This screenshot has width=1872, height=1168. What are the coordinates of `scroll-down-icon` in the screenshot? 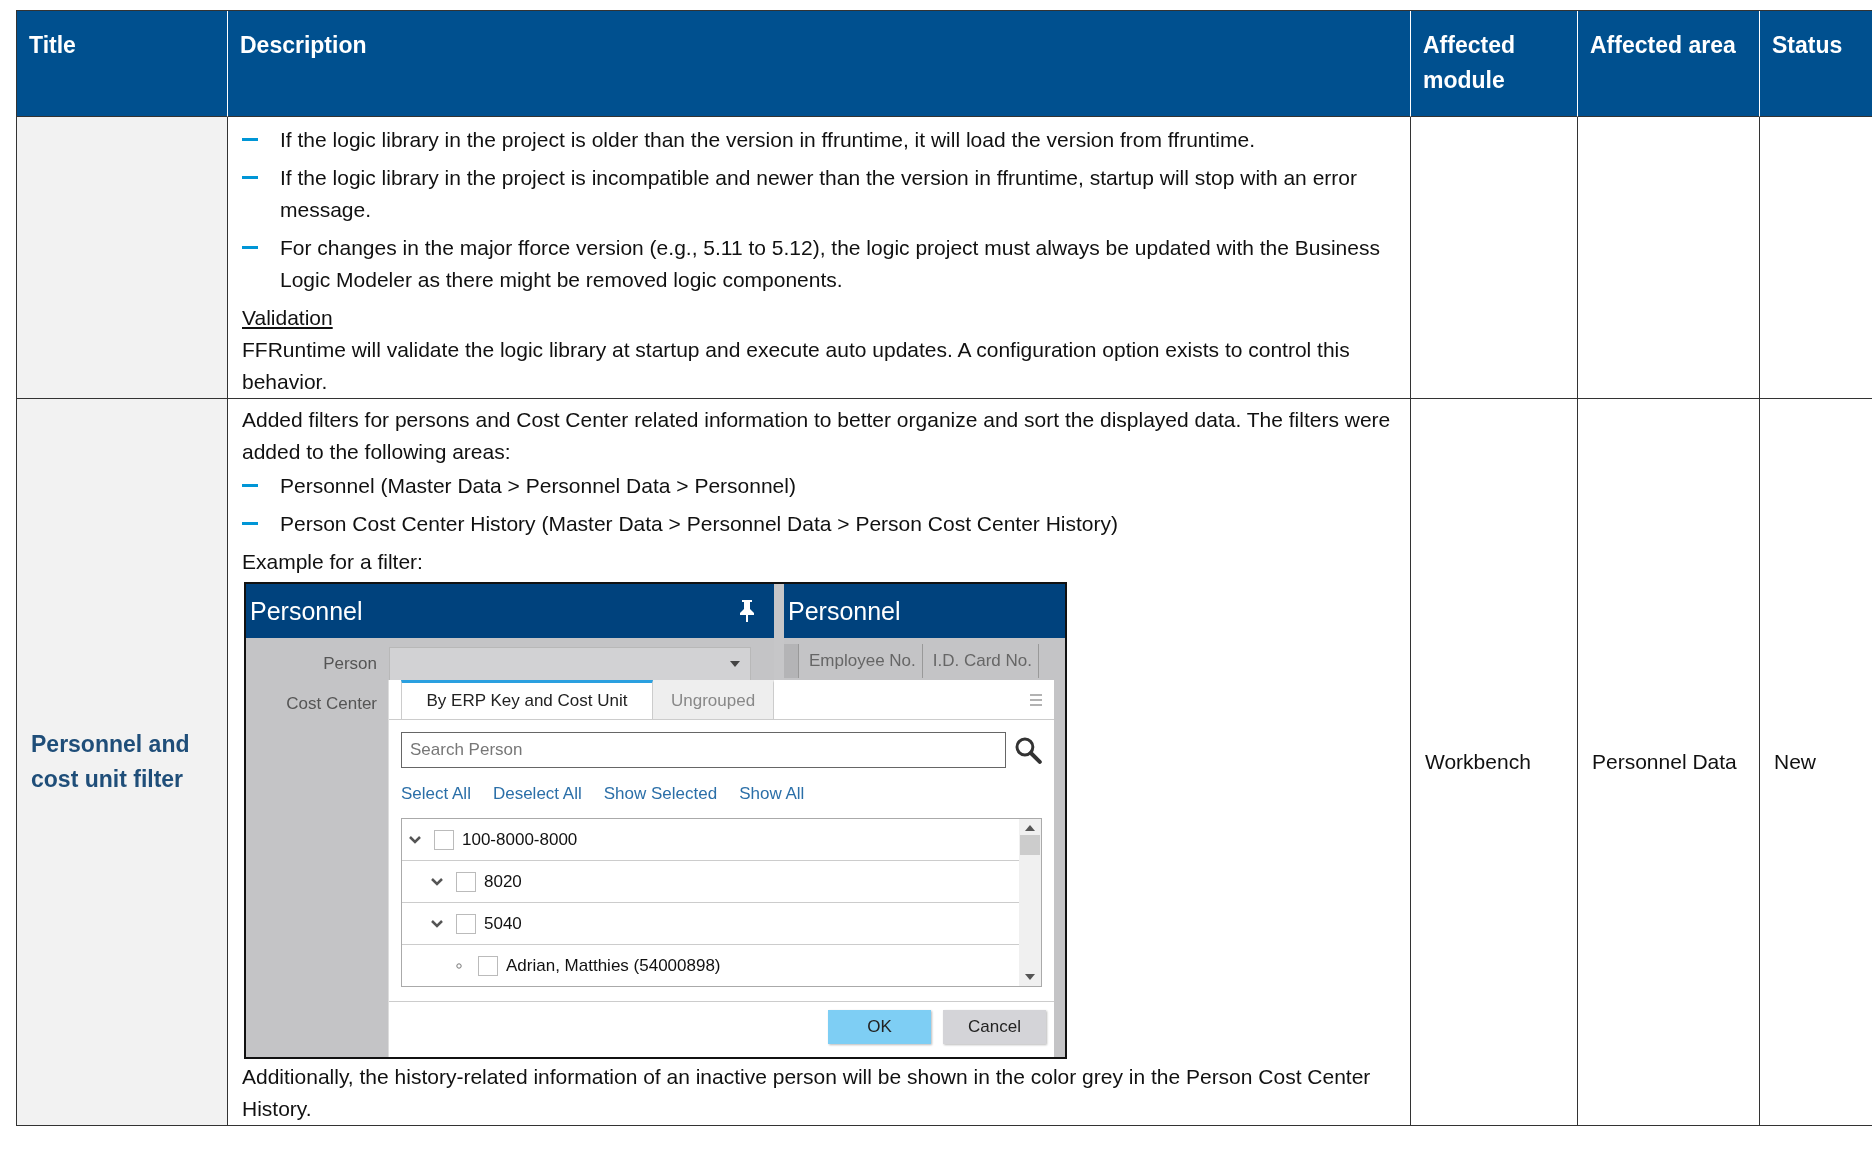 It's located at (1030, 977).